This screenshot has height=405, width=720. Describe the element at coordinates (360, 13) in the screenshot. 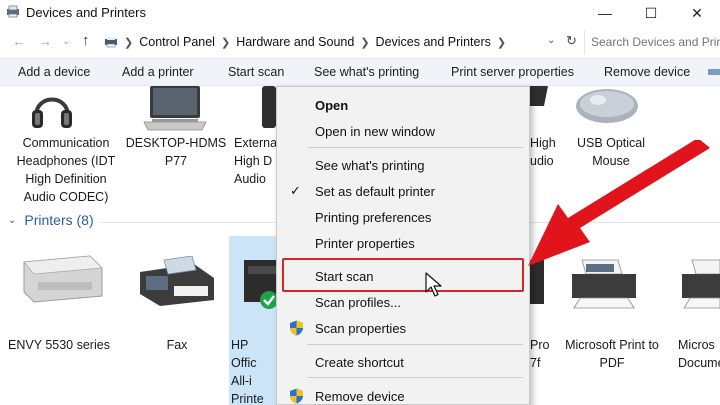

I see `title-bar: Devices and Printers — ☐ ✕` at that location.